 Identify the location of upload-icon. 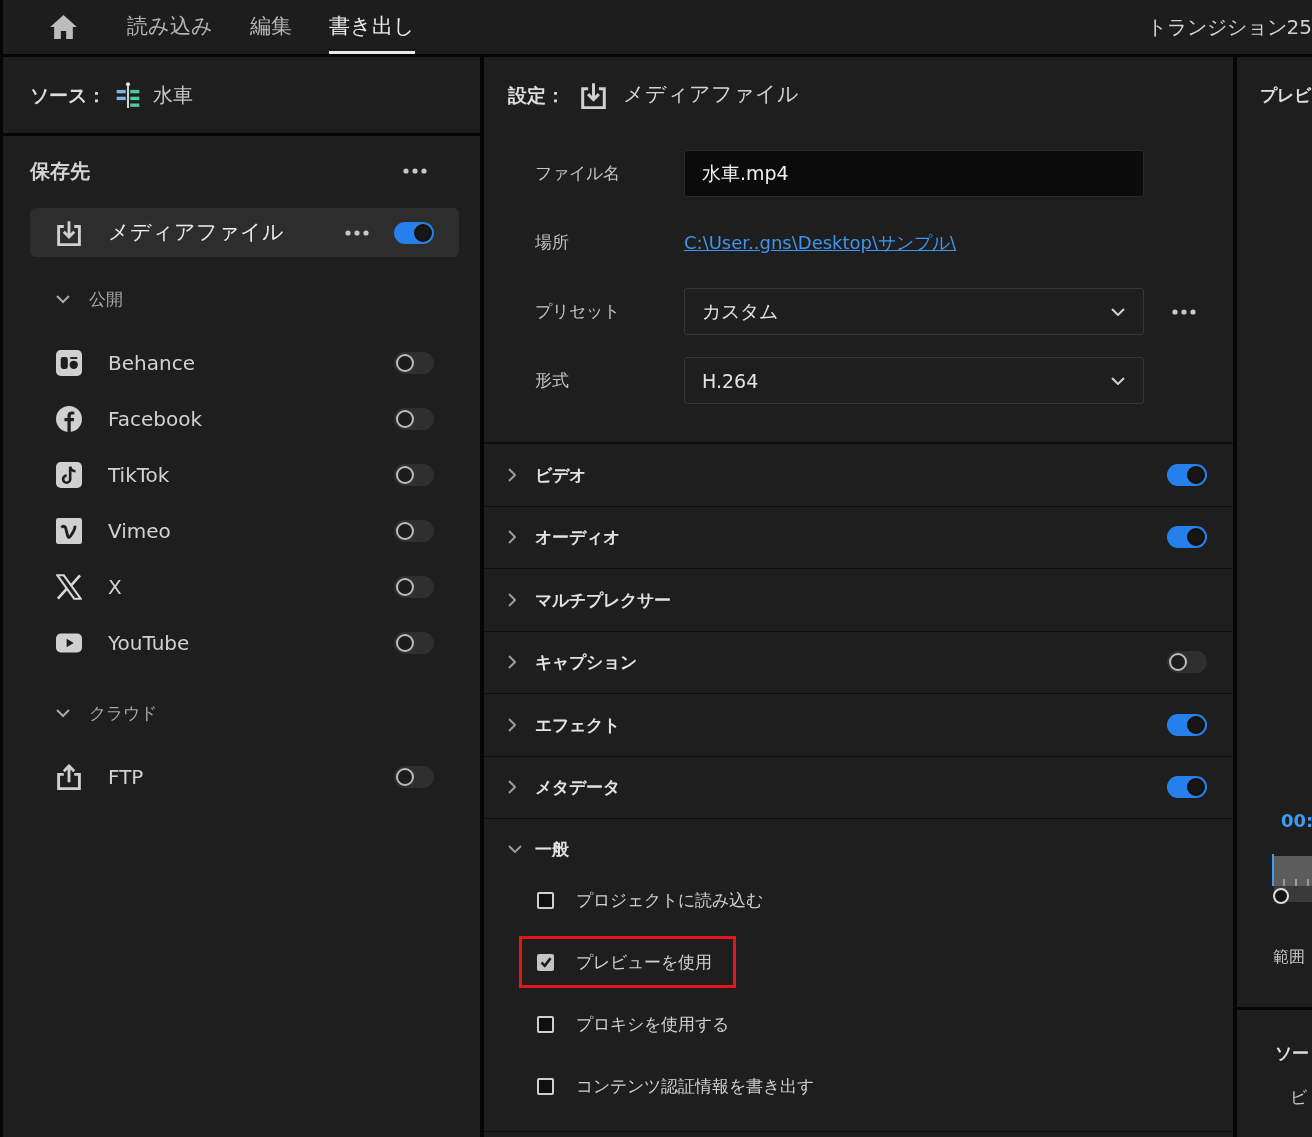
(69, 777).